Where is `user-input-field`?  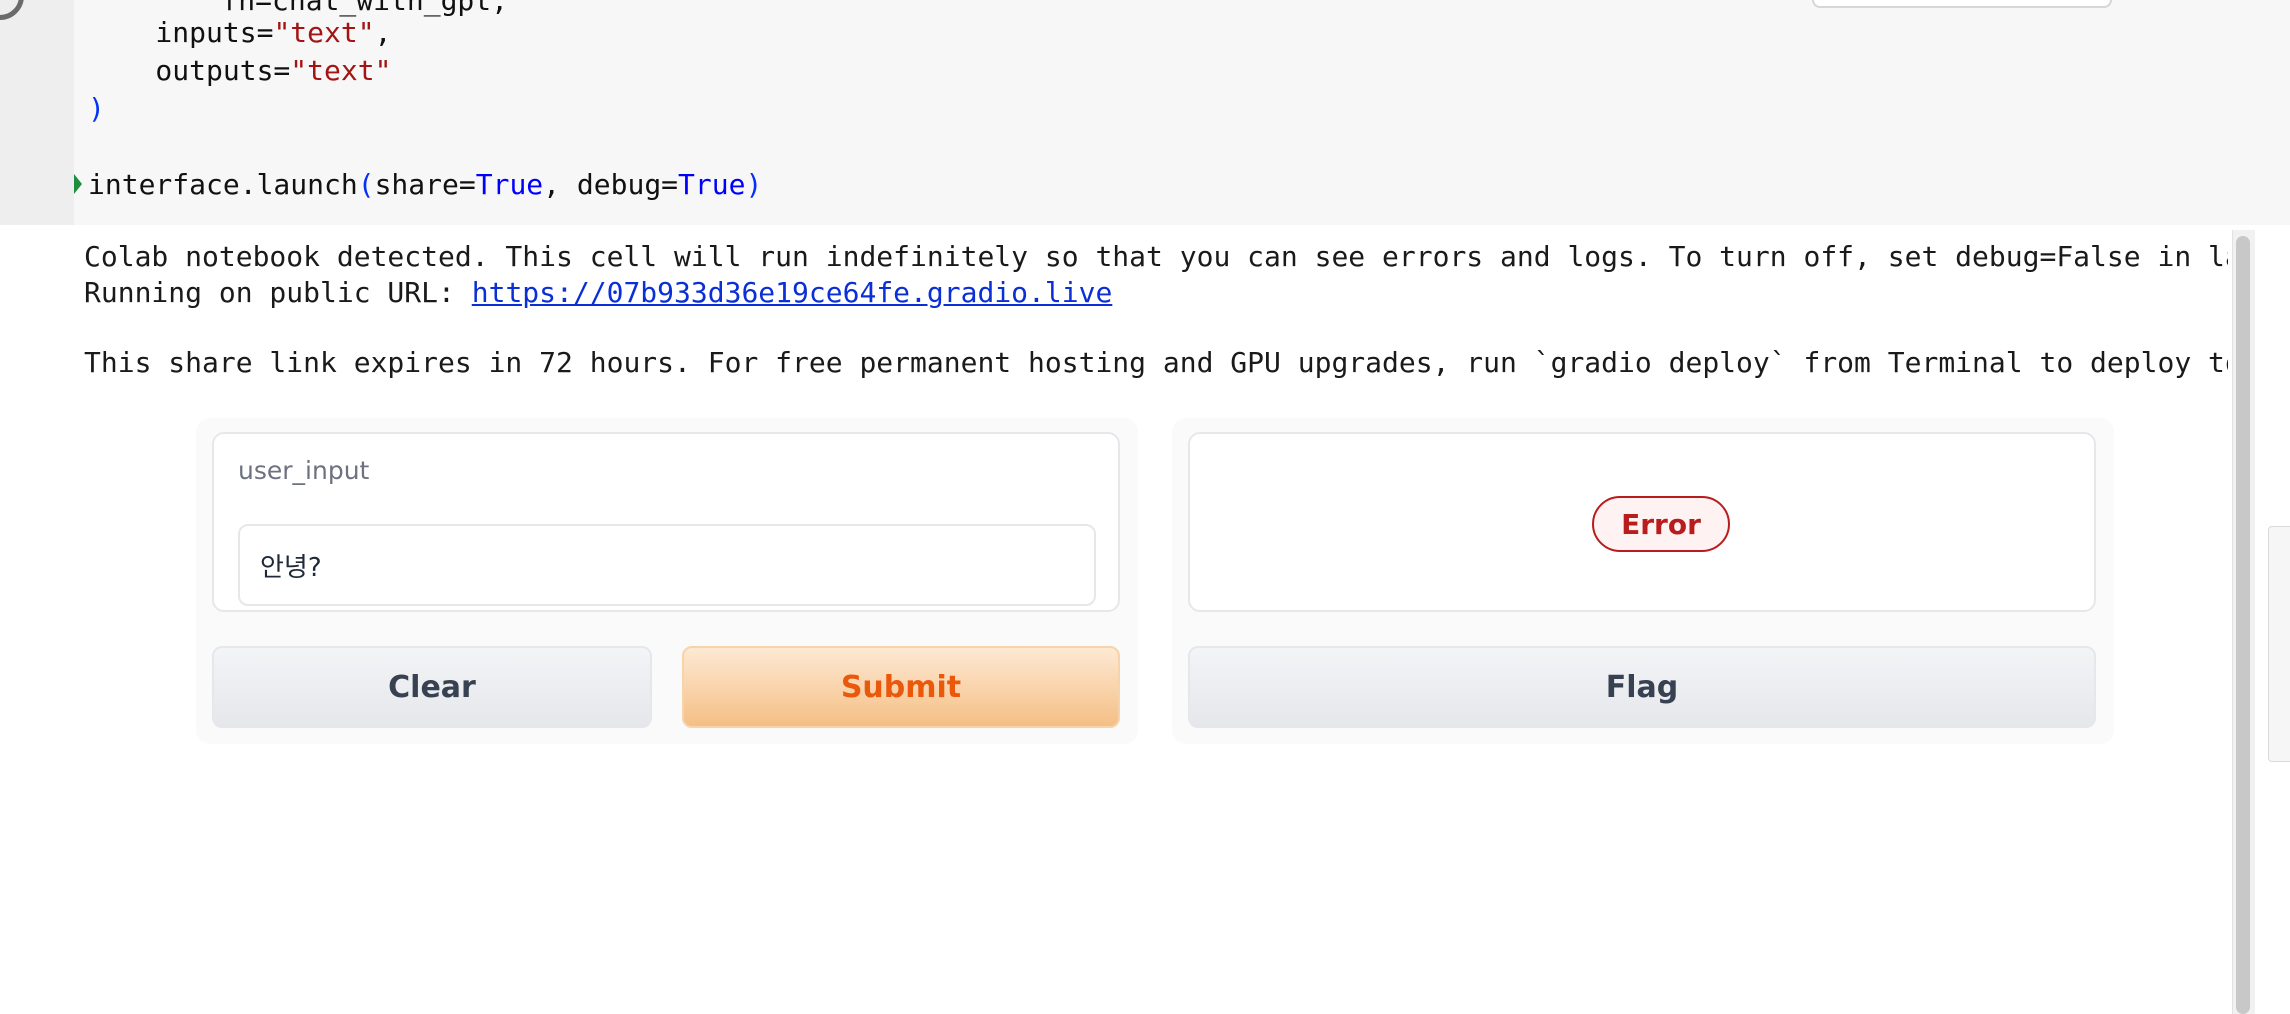 user-input-field is located at coordinates (667, 565).